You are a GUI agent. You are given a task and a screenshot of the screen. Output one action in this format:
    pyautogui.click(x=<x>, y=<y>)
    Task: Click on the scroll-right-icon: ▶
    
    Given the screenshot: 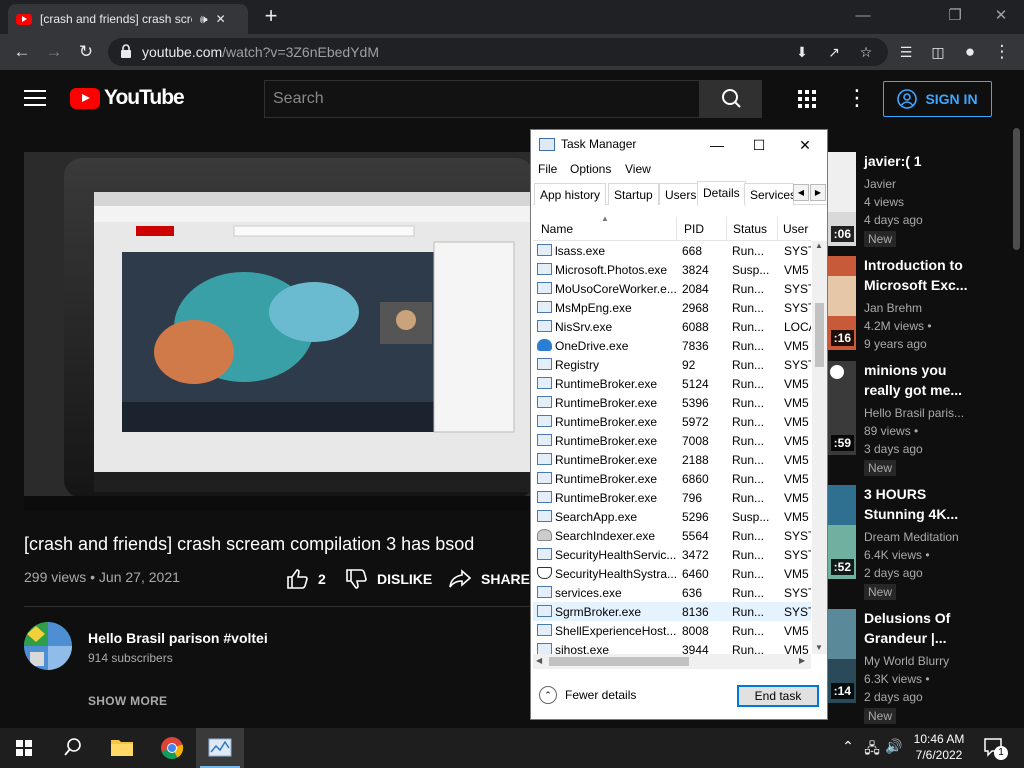 What is the action you would take?
    pyautogui.click(x=802, y=660)
    